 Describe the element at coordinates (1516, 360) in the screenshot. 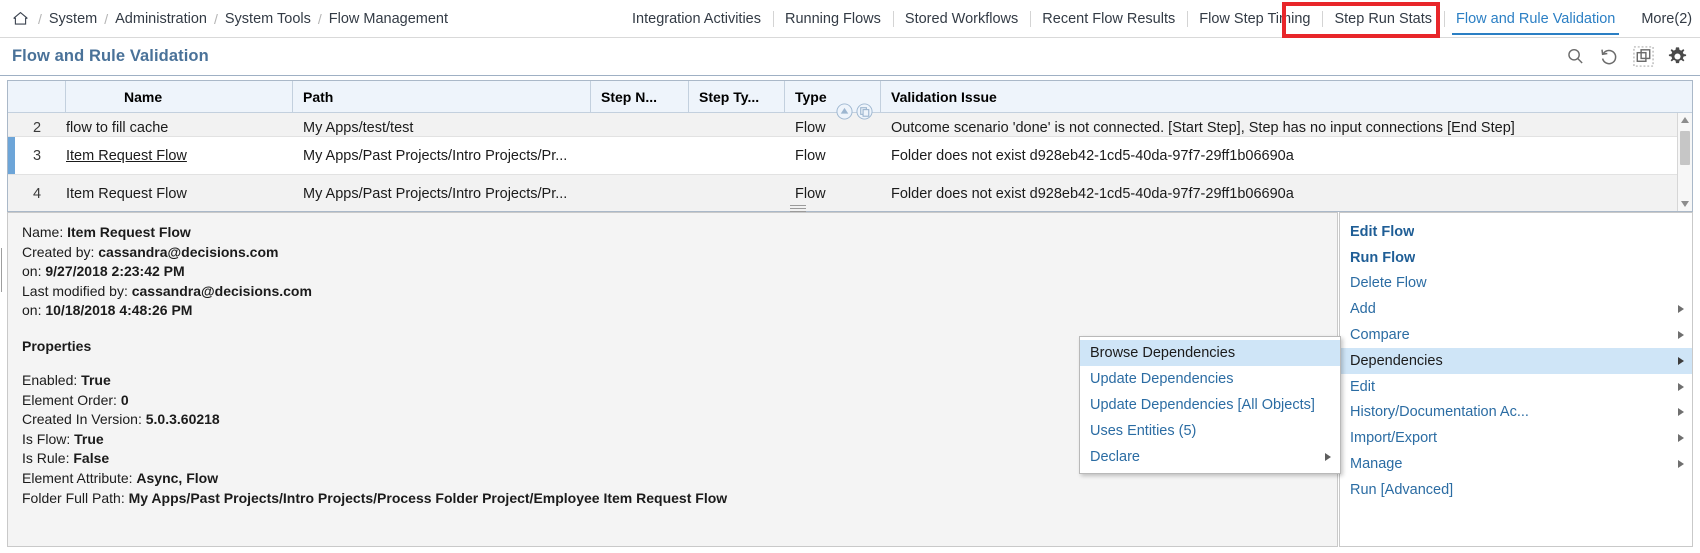

I see `menu-item-dependencies: Dependencies` at that location.